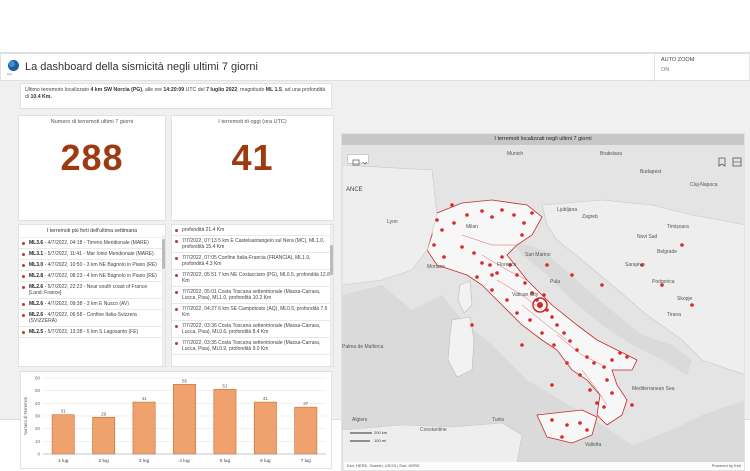 This screenshot has height=471, width=750. I want to click on week-count-indicator: Numero di terremoti ultimi 7 giorni 288, so click(92, 168).